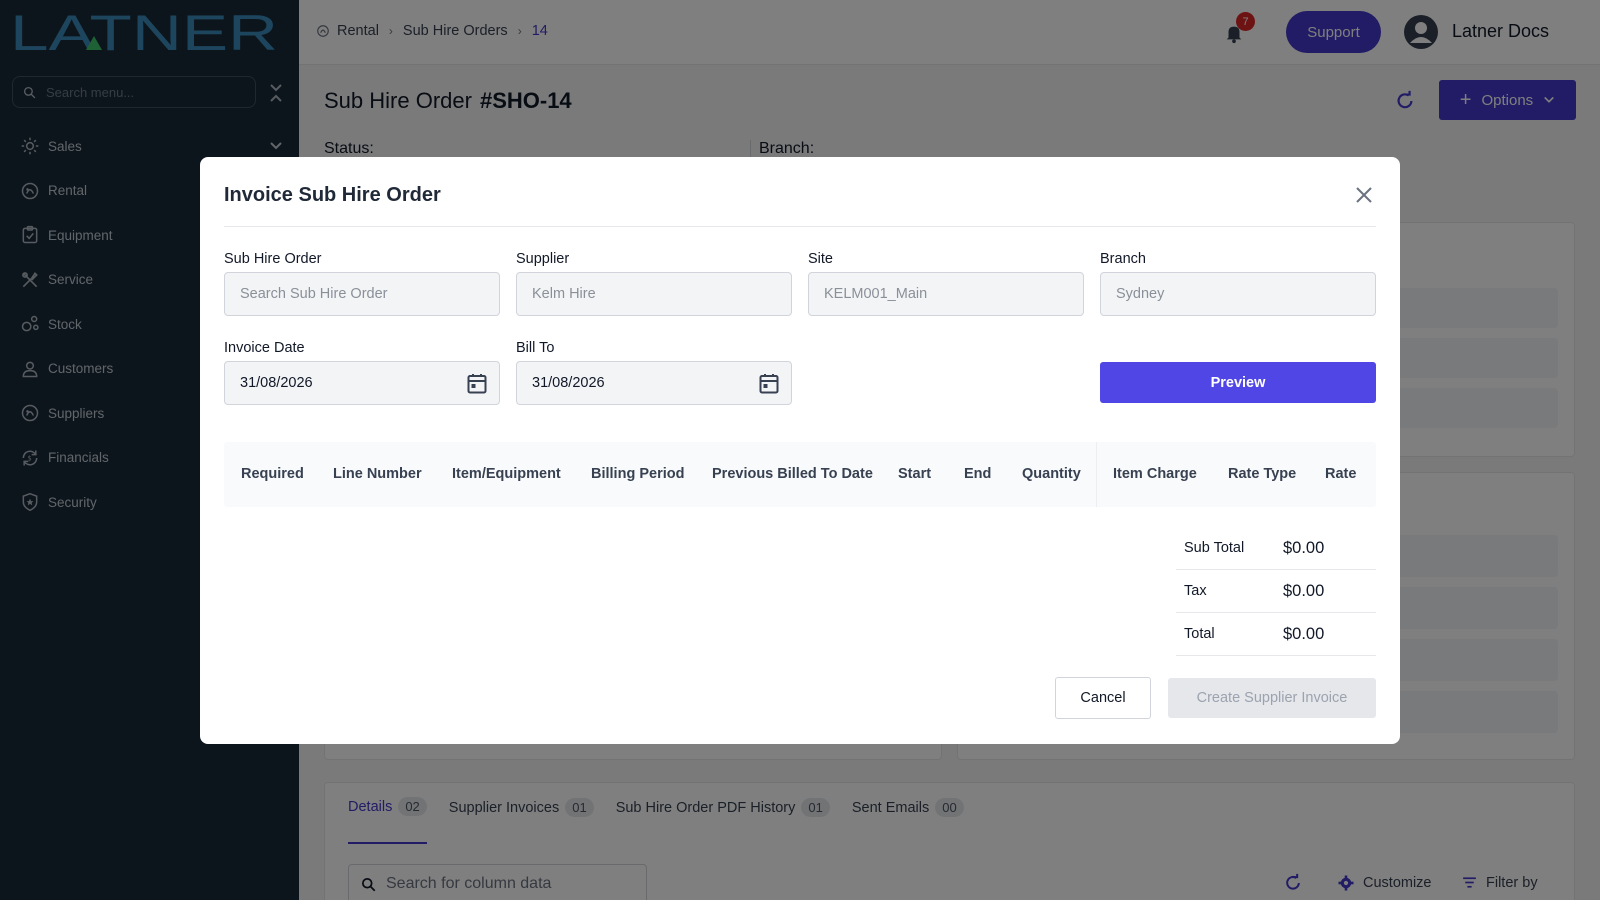 Image resolution: width=1600 pixels, height=900 pixels. Describe the element at coordinates (642, 294) in the screenshot. I see `supplier-input` at that location.